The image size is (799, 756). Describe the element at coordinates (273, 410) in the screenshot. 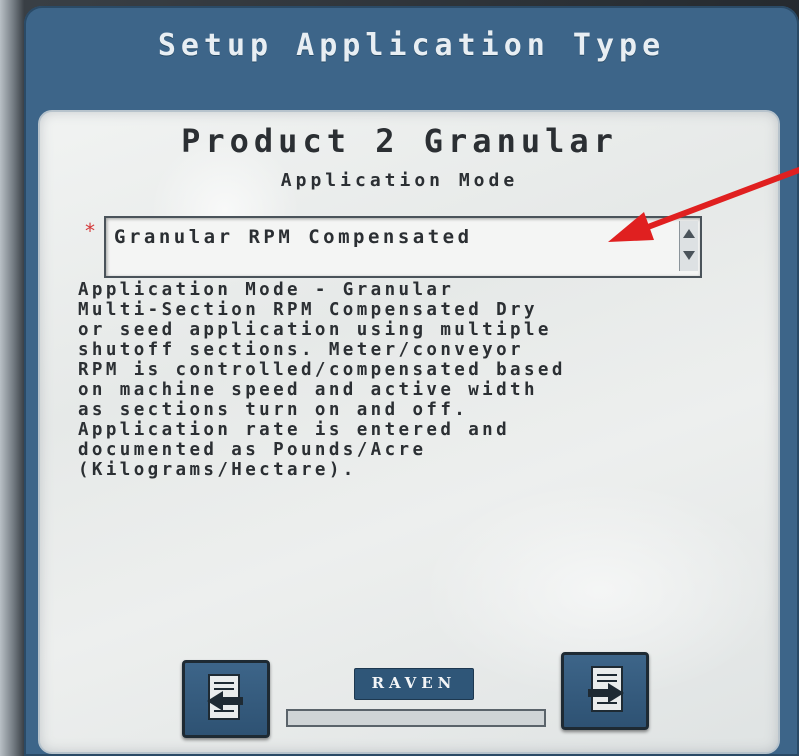

I see `description-line: as sections turn on and off.` at that location.